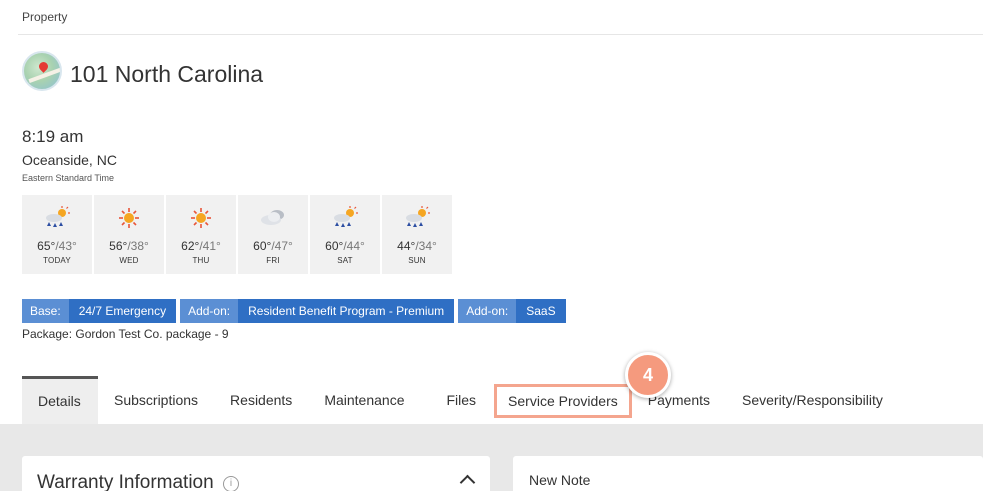 This screenshot has height=491, width=983. Describe the element at coordinates (273, 234) in the screenshot. I see `forecast-day: 60°/47° FRI` at that location.